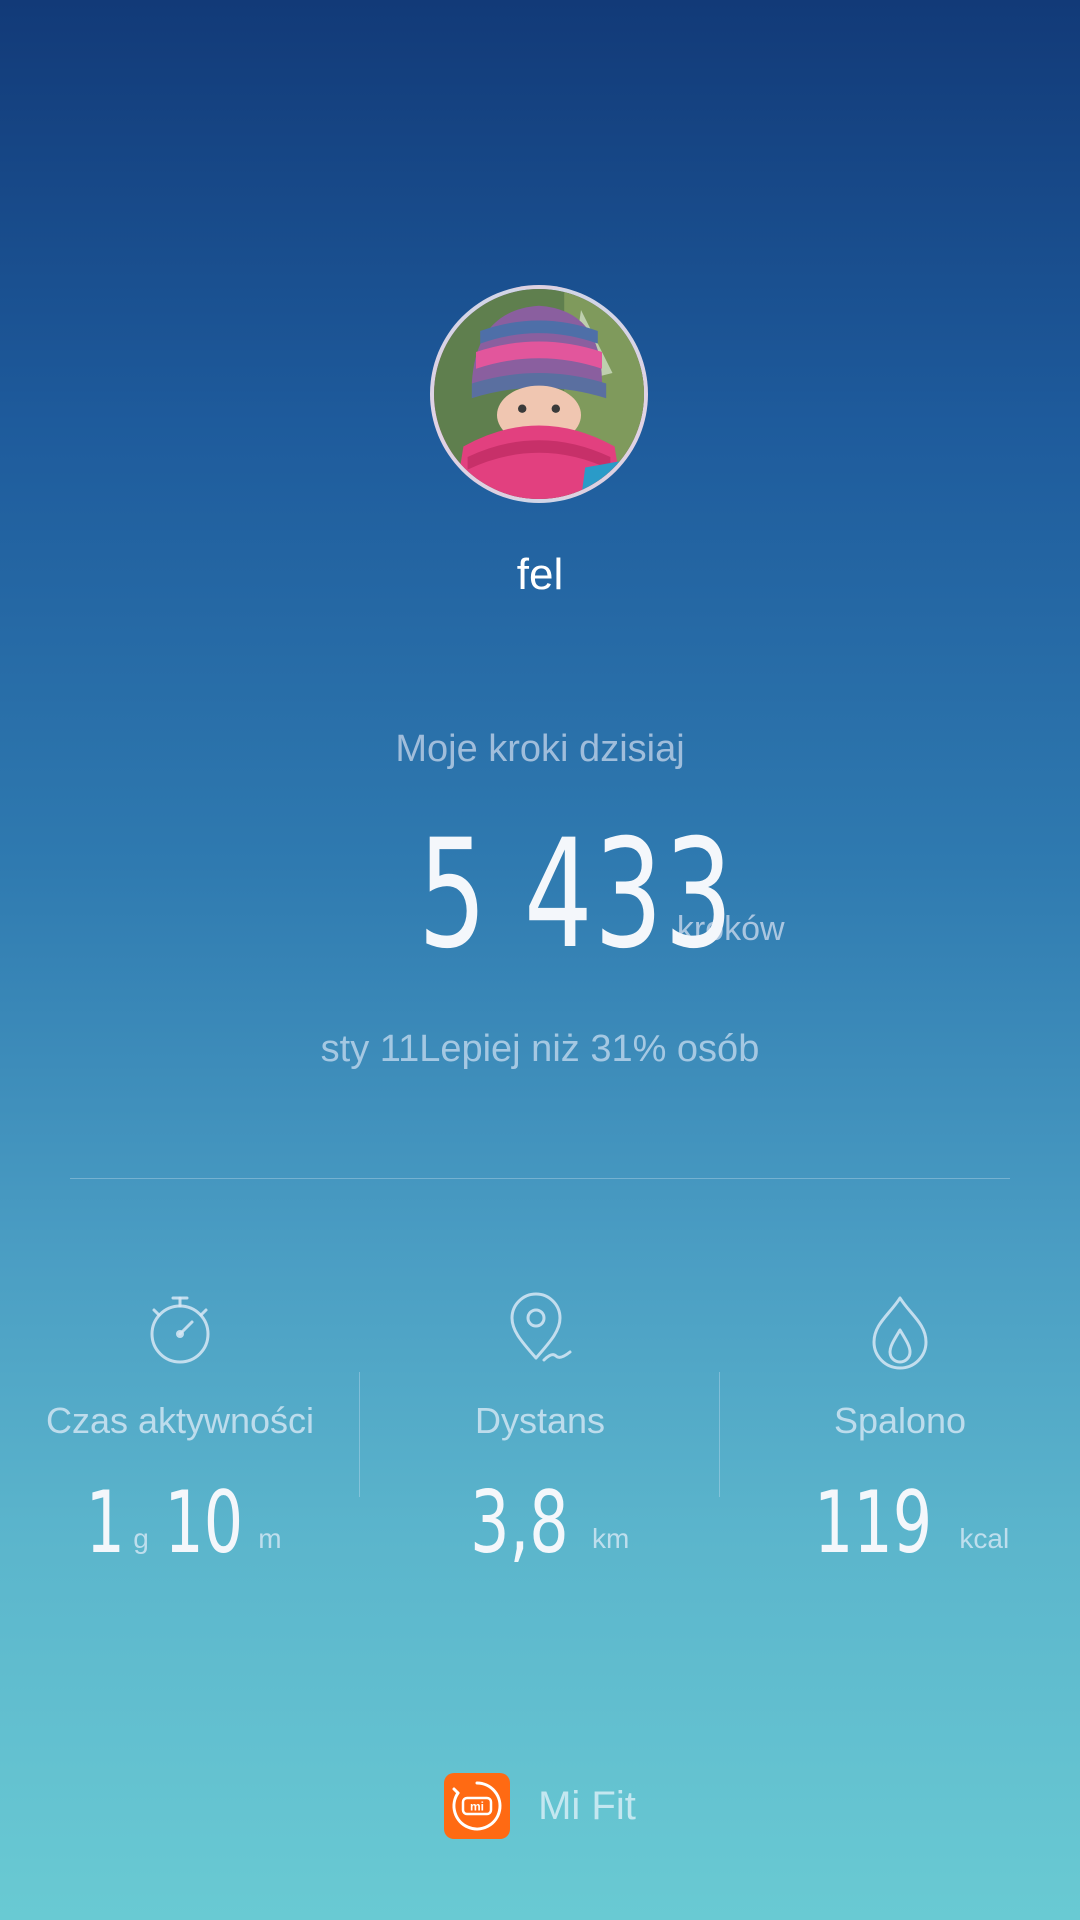 This screenshot has width=1080, height=1920. What do you see at coordinates (589, 1049) in the screenshot?
I see `steps-comparison: Lepiej niż 31% osób` at bounding box center [589, 1049].